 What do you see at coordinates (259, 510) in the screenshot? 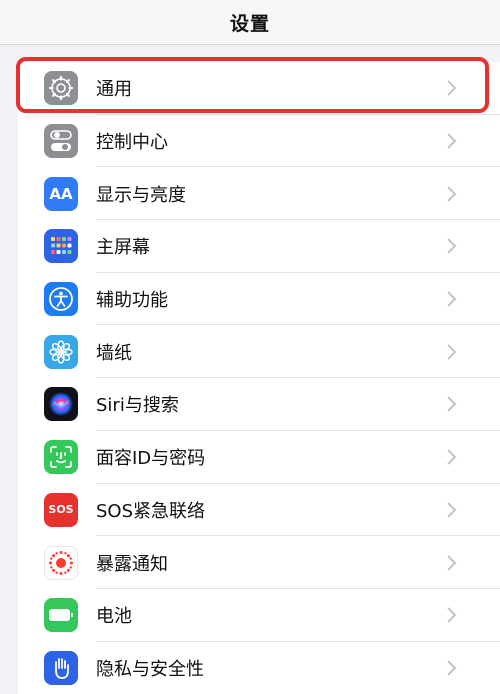
I see `settings-item-emergency-sos: SOS SOS紧急联络` at bounding box center [259, 510].